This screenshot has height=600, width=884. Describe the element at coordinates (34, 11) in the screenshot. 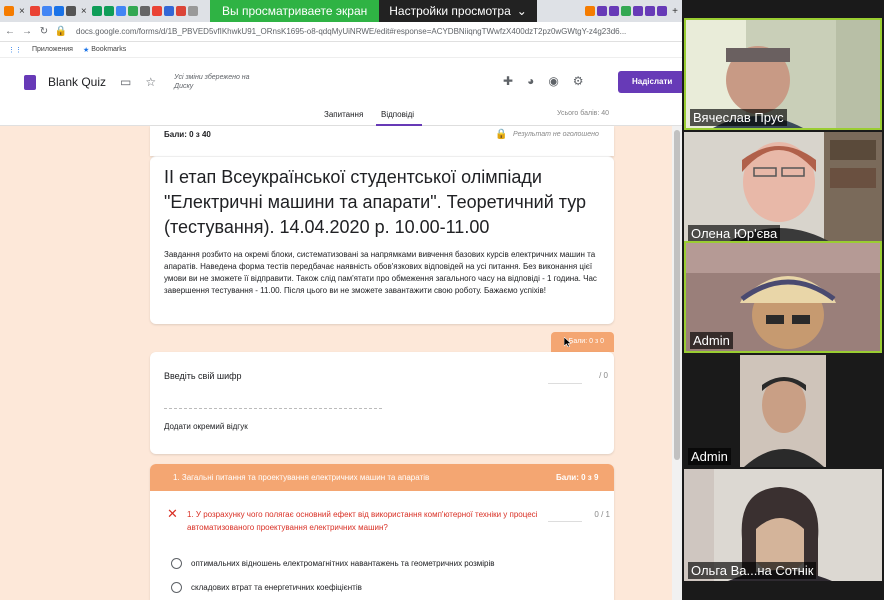

I see `gmail-icon` at that location.